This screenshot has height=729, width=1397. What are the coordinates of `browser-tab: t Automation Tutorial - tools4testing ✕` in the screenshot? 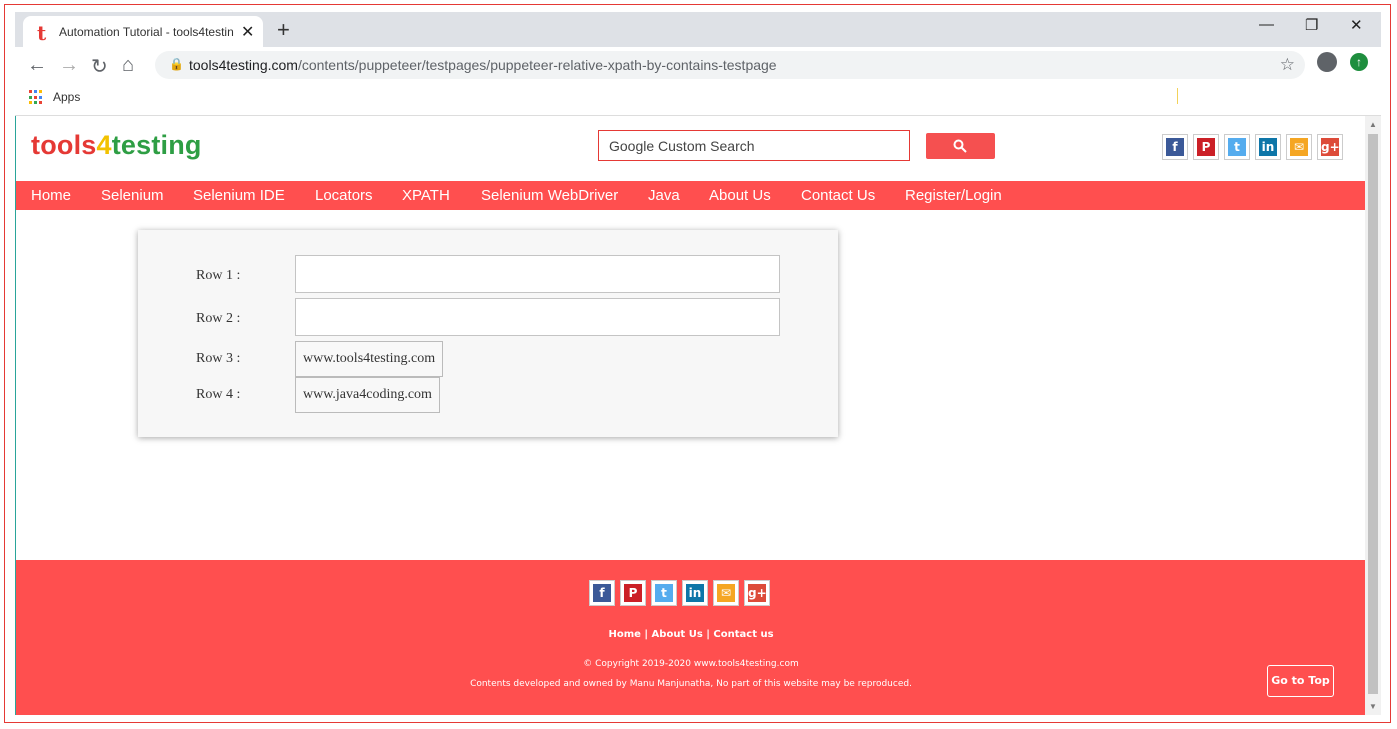 It's located at (143, 31).